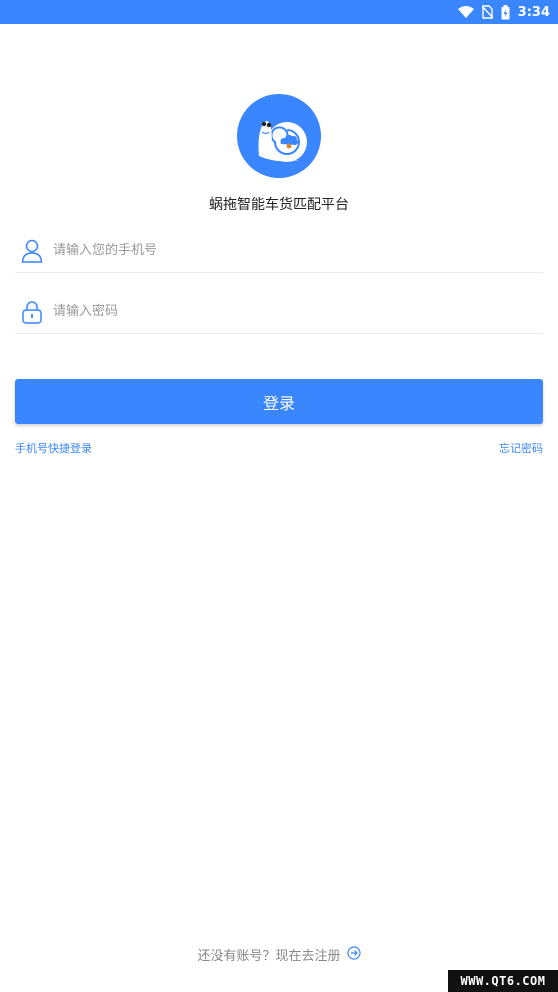 Image resolution: width=558 pixels, height=992 pixels. Describe the element at coordinates (53, 448) in the screenshot. I see `quick-login-link: 手机号快捷登录` at that location.